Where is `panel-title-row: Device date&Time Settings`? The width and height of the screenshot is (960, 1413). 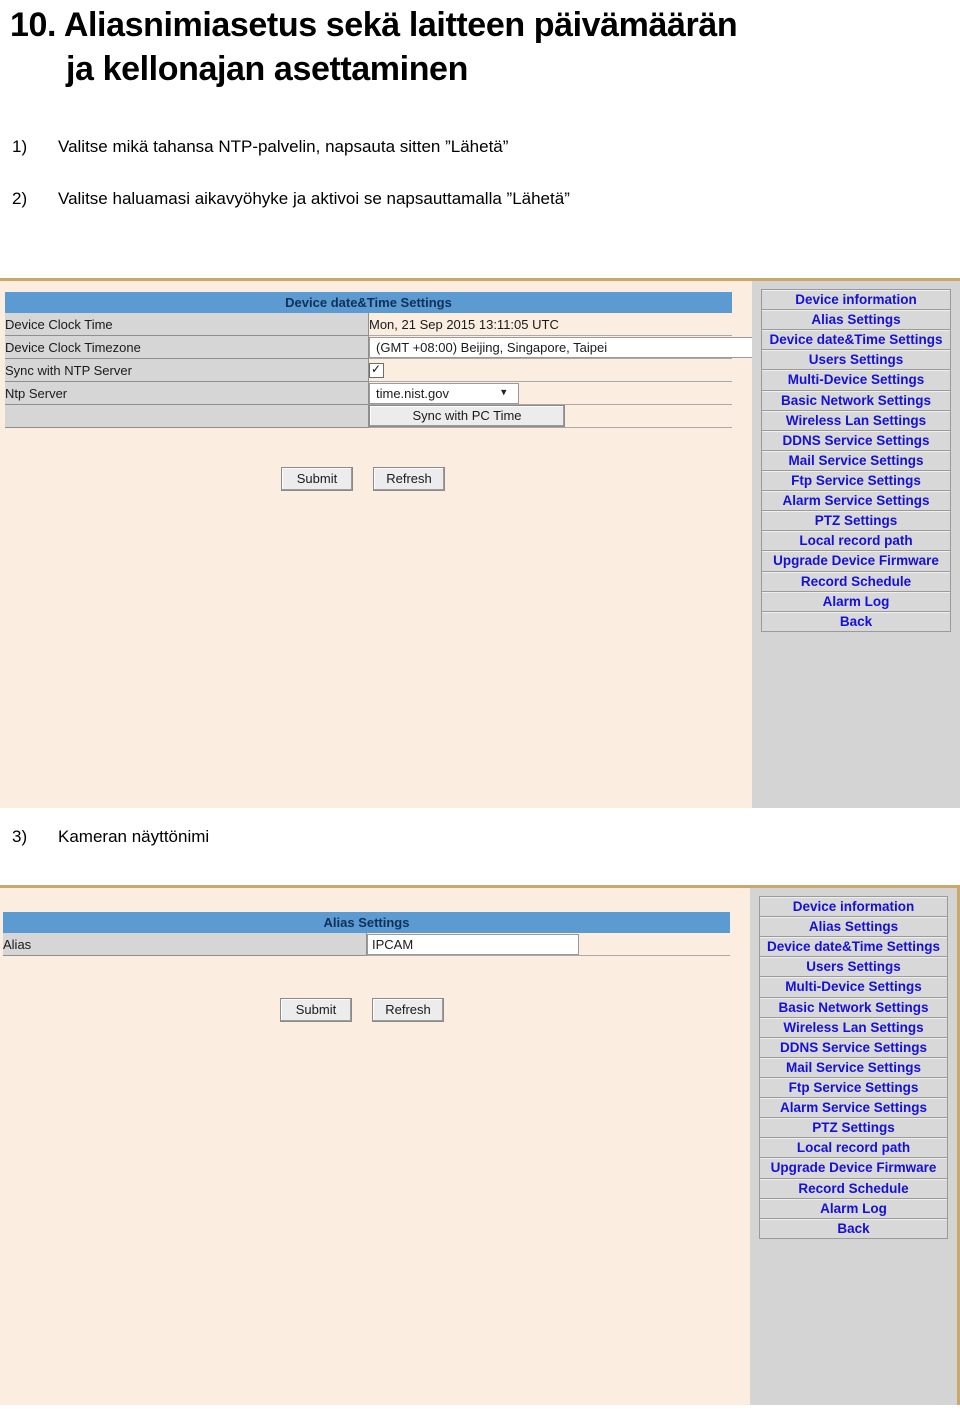
panel-title-row: Device date&Time Settings is located at coordinates (368, 302).